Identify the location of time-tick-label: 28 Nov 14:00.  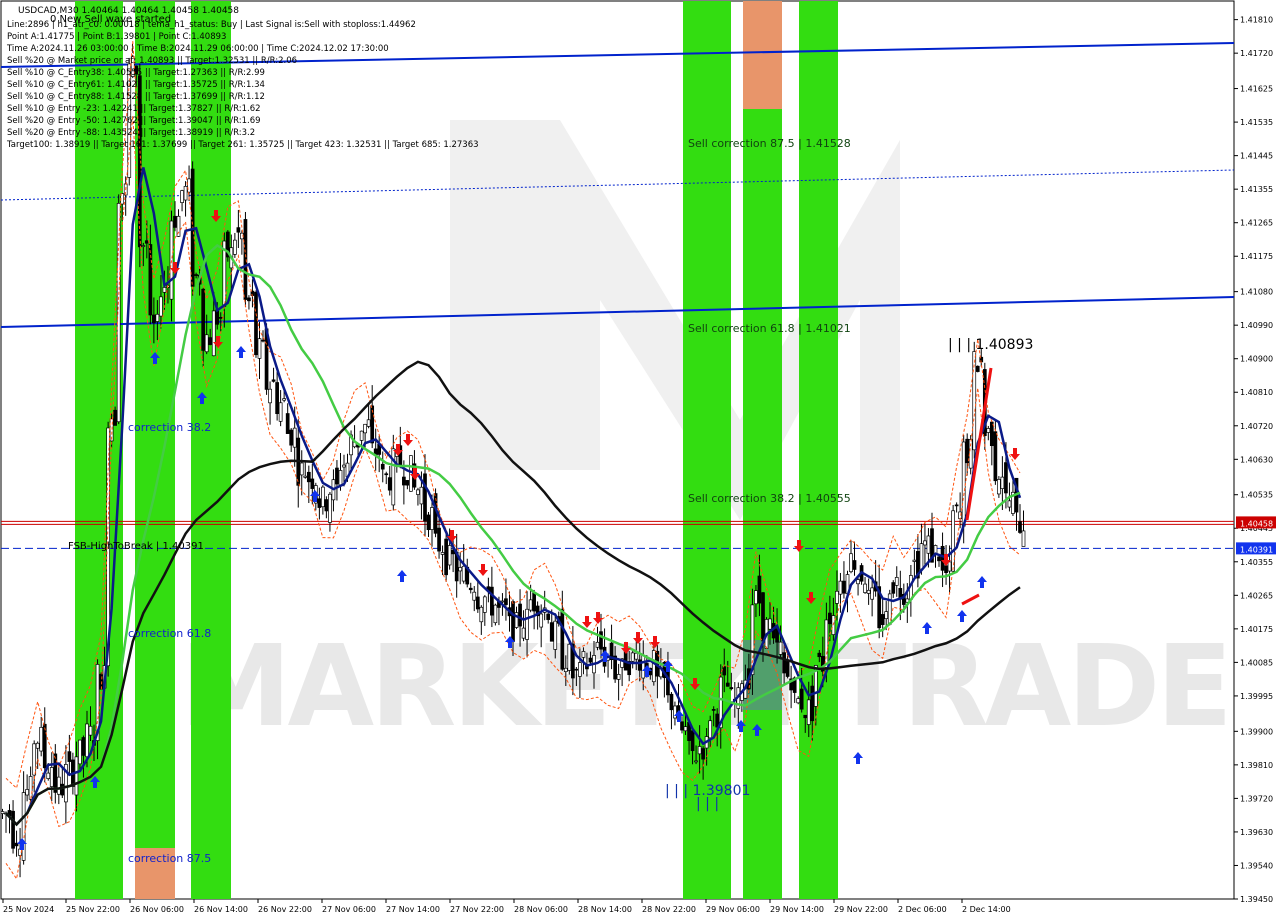
(605, 909).